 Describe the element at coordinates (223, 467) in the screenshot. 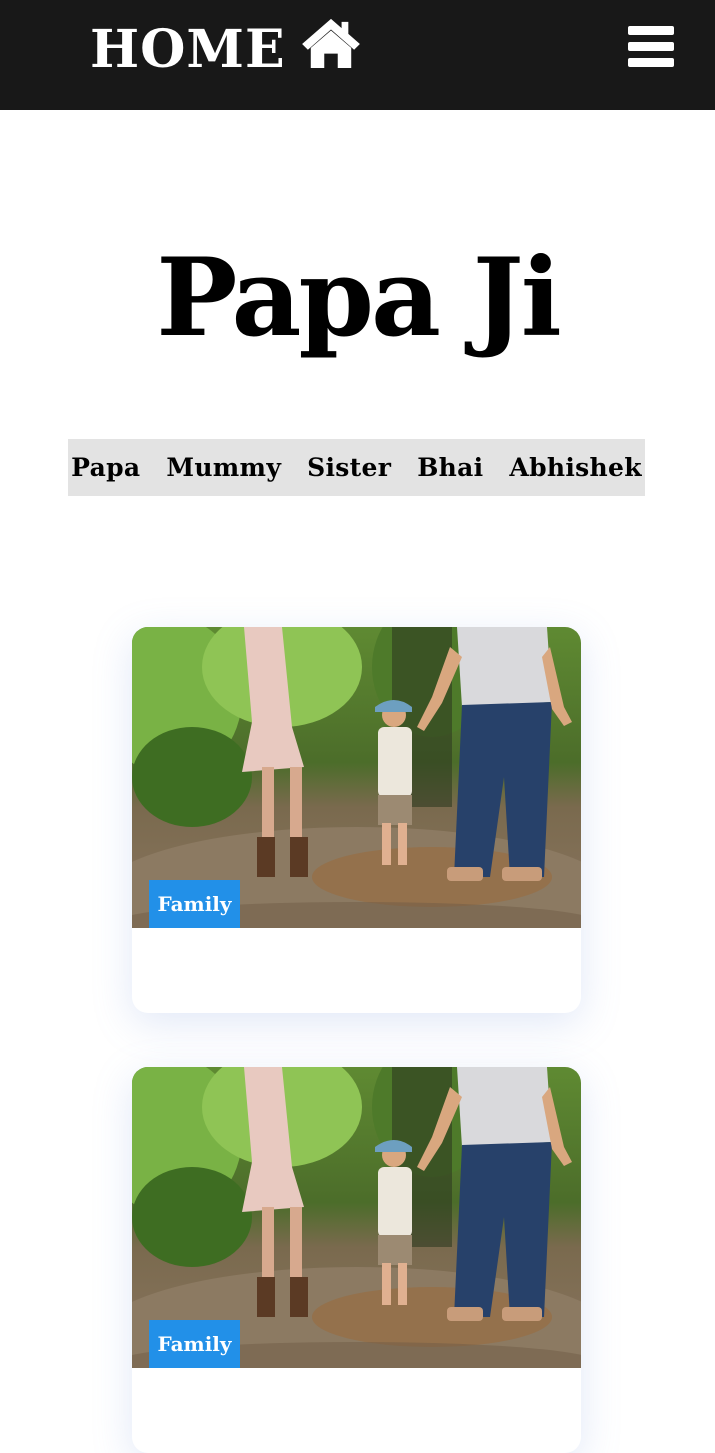

I see `nav-item-mummy: Mummy` at that location.